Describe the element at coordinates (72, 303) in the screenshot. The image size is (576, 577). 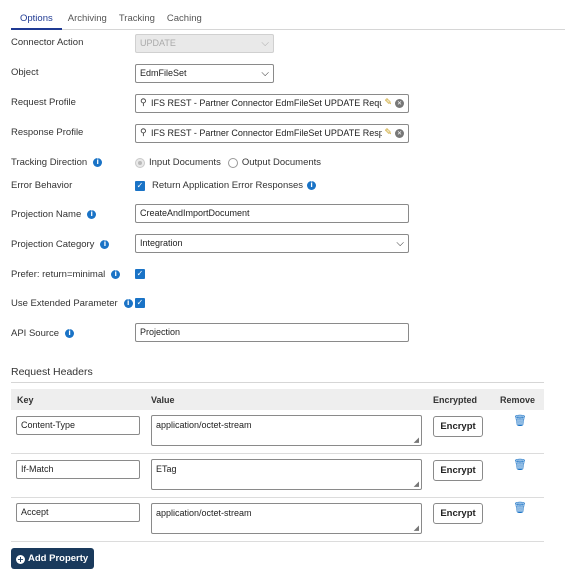
I see `use-extended-parameter-label: Use Extended Parameter i` at that location.